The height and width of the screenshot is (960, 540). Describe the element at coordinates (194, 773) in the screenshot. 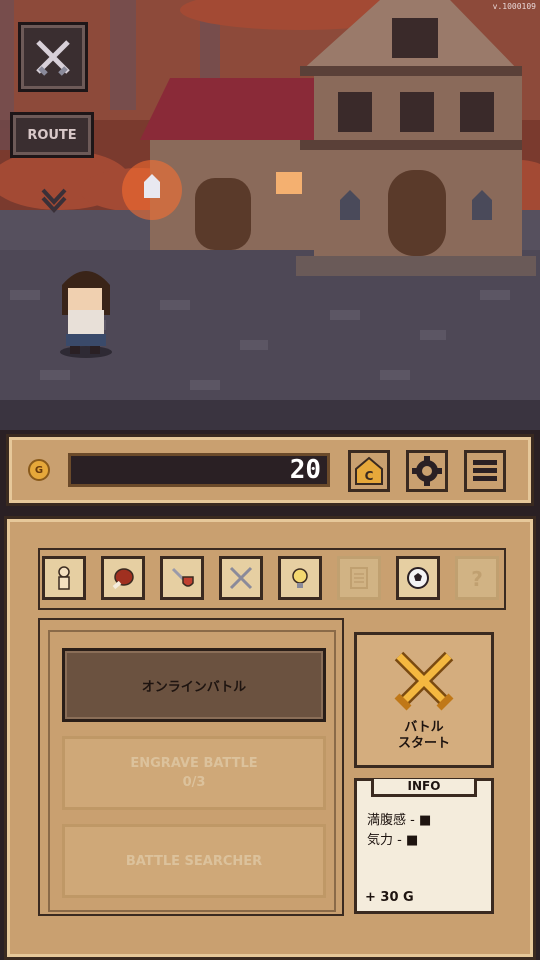

I see `engrave-battle-button: ENGRAVE BATTLE 0/3` at that location.